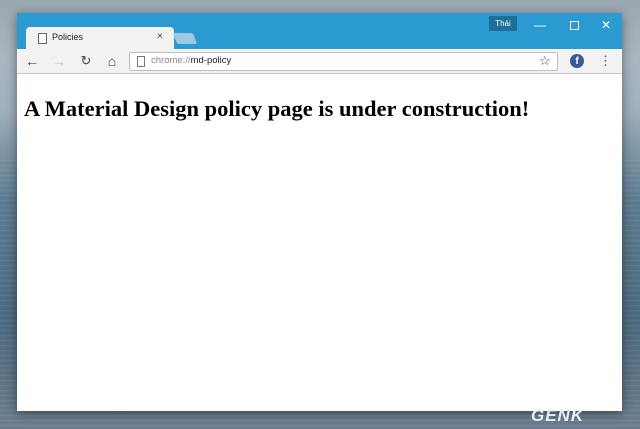 The image size is (640, 429). I want to click on minimize-button: —, so click(540, 25).